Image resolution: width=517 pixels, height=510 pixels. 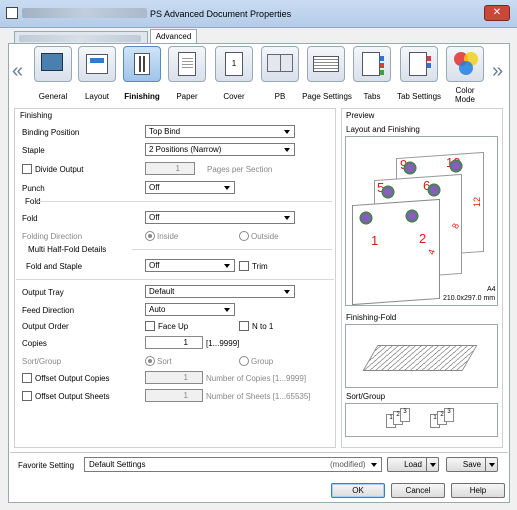 I want to click on fold-select: Off, so click(x=220, y=217).